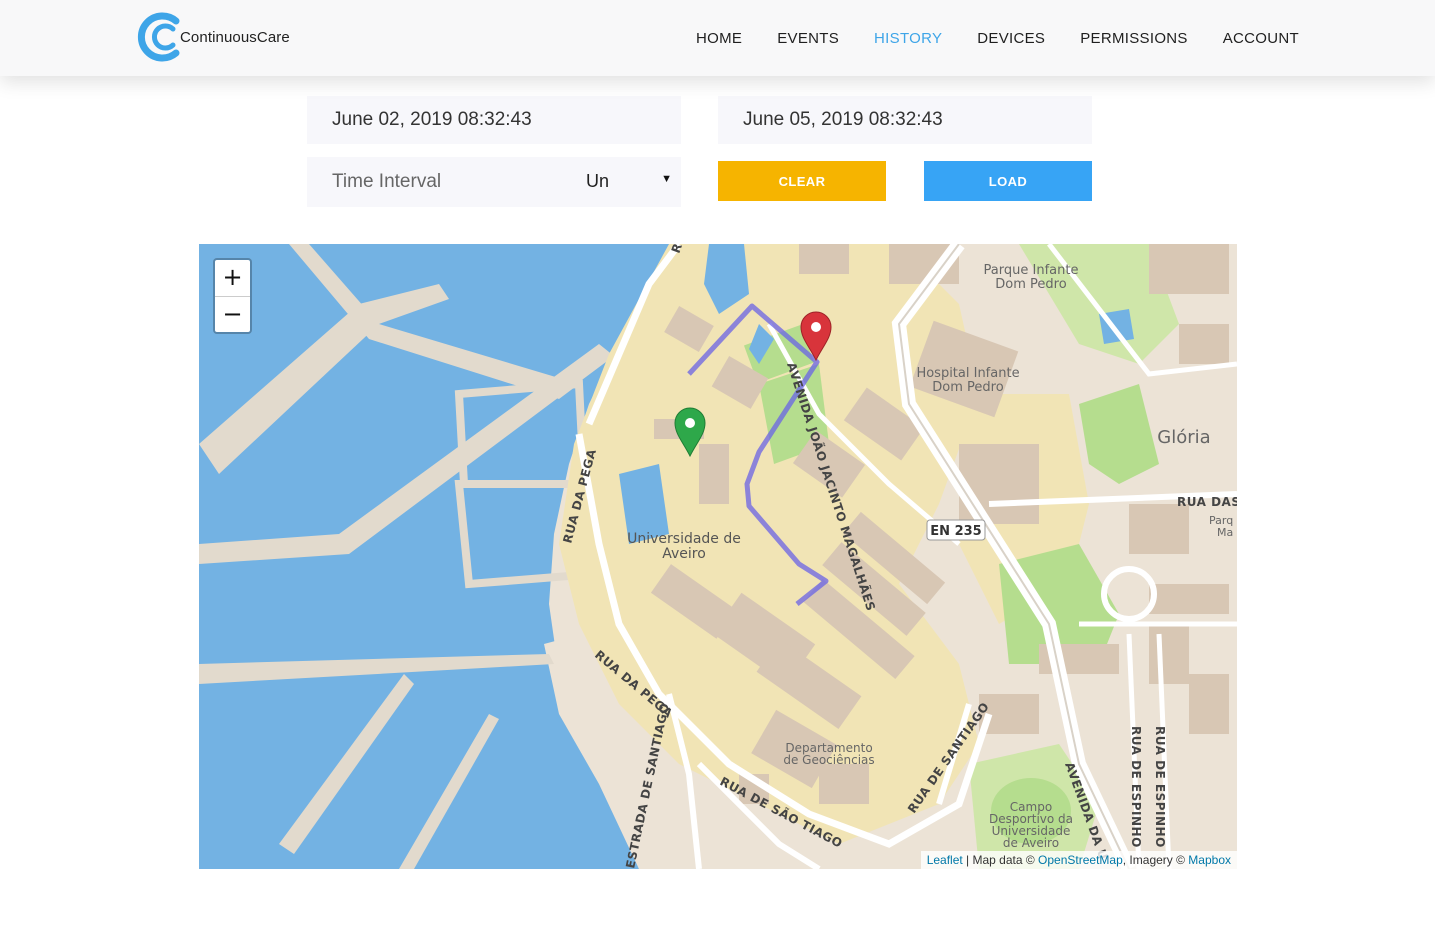 This screenshot has height=940, width=1435. Describe the element at coordinates (158, 37) in the screenshot. I see `c-logo-icon` at that location.